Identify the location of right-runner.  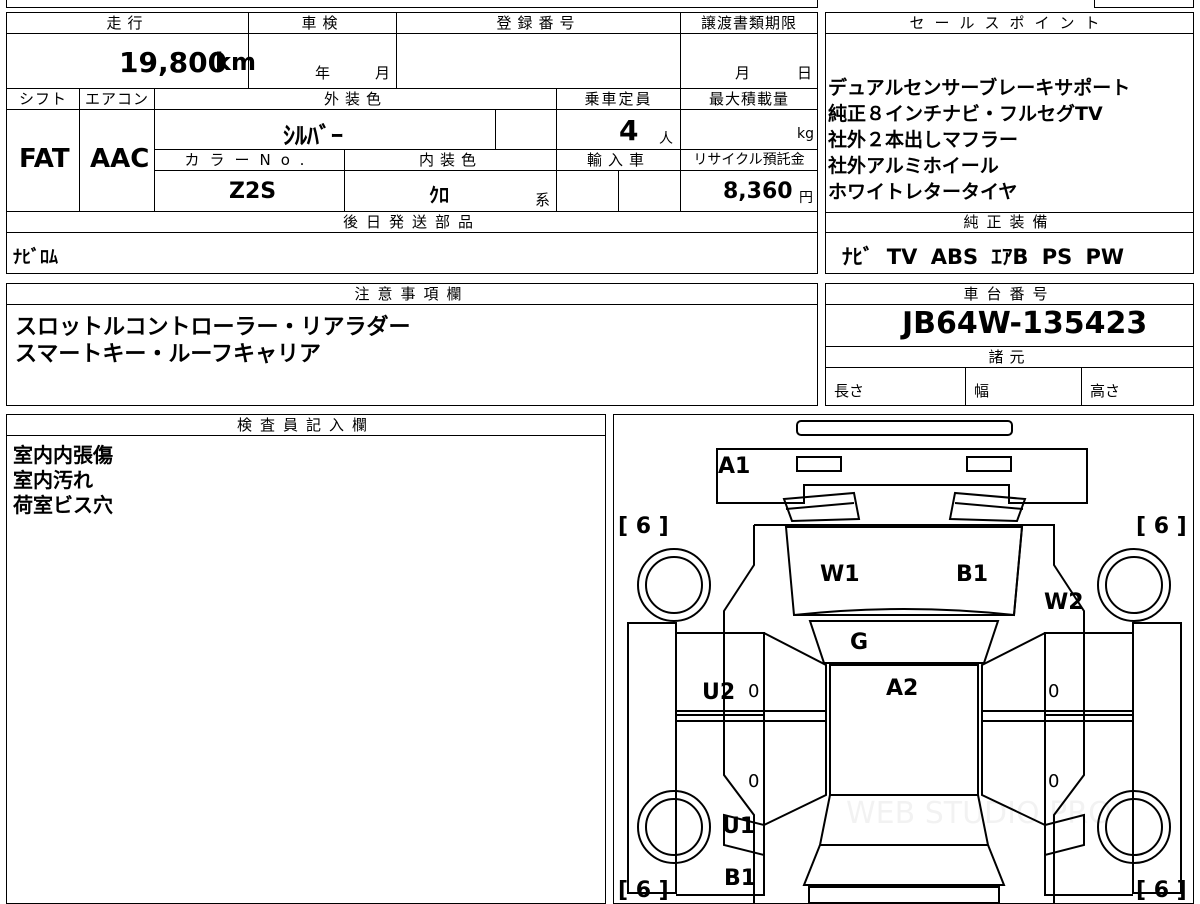
(1157, 758).